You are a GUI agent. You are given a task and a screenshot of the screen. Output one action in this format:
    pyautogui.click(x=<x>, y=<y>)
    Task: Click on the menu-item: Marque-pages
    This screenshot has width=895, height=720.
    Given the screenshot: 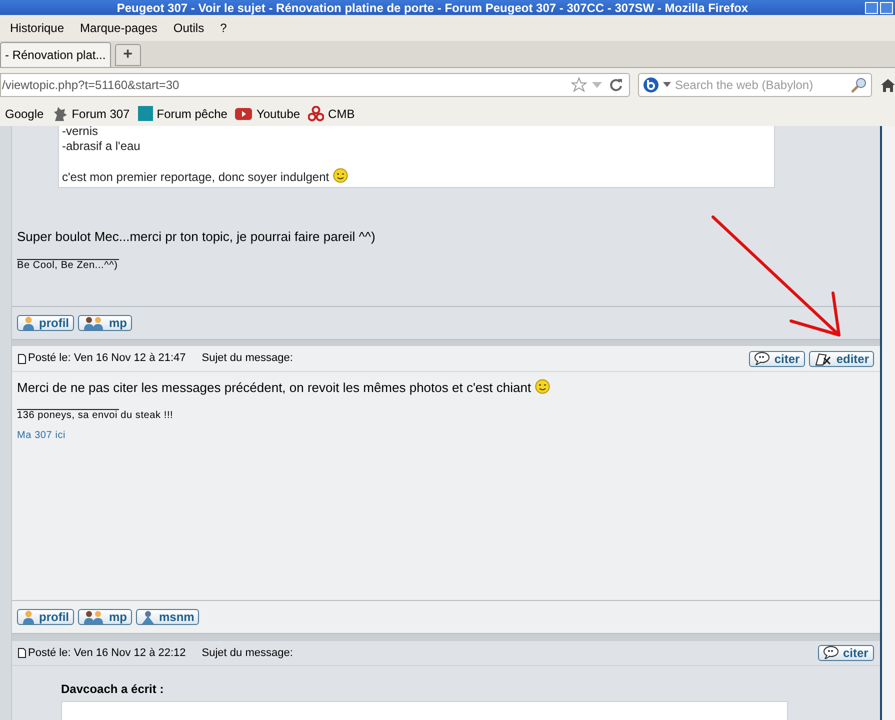 What is the action you would take?
    pyautogui.click(x=119, y=28)
    